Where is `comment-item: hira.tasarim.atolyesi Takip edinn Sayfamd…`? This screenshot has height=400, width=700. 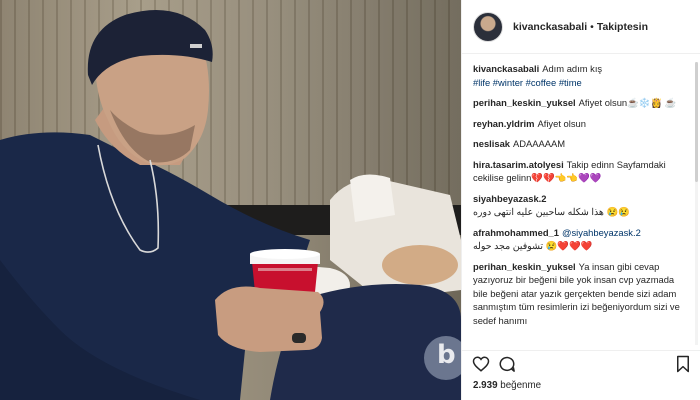
comment-item: hira.tasarim.atolyesi Takip edinn Sayfamd… is located at coordinates (582, 171).